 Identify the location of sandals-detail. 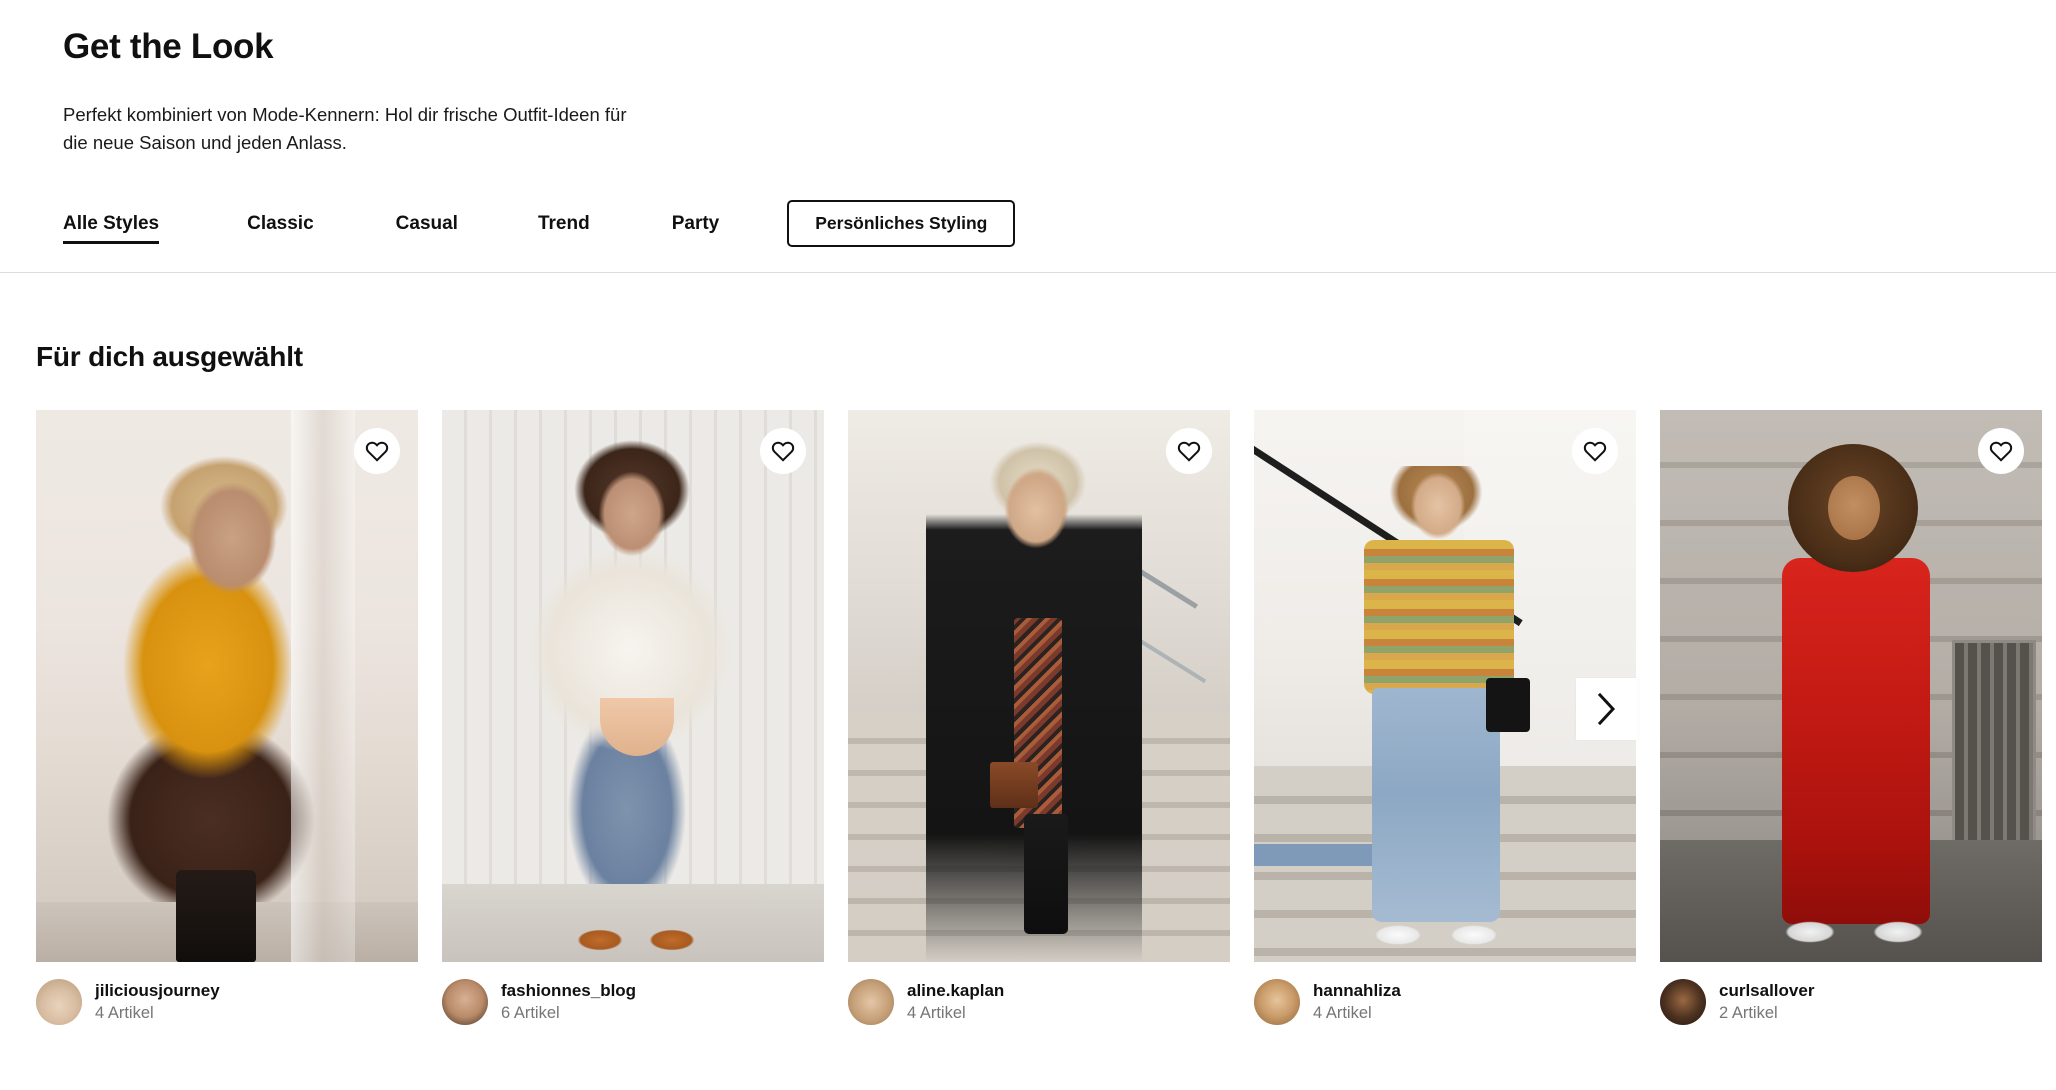
(1855, 931).